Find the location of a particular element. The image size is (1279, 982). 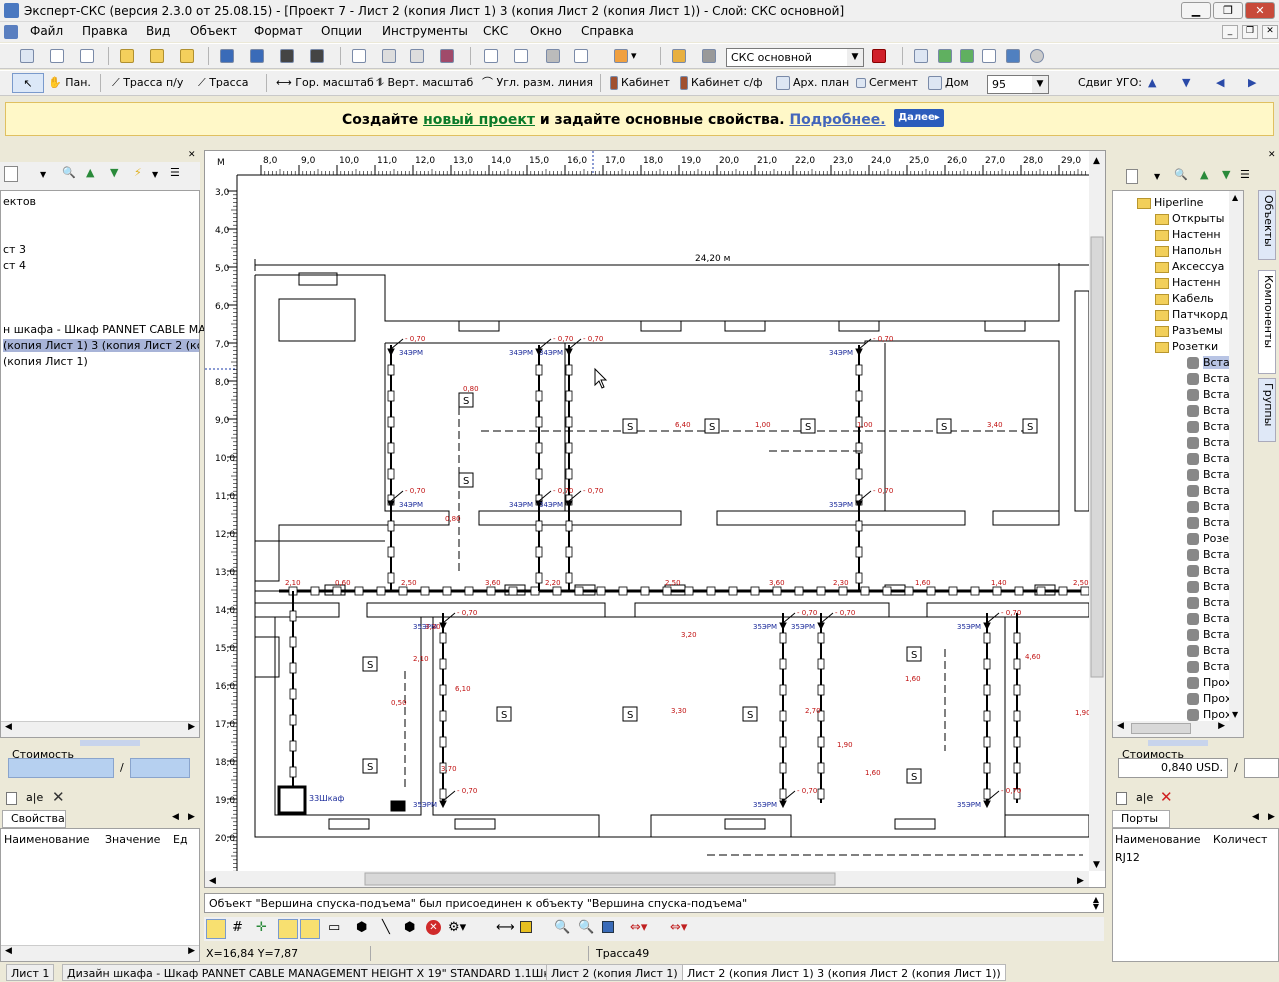

menu-object: Объект is located at coordinates (213, 31).